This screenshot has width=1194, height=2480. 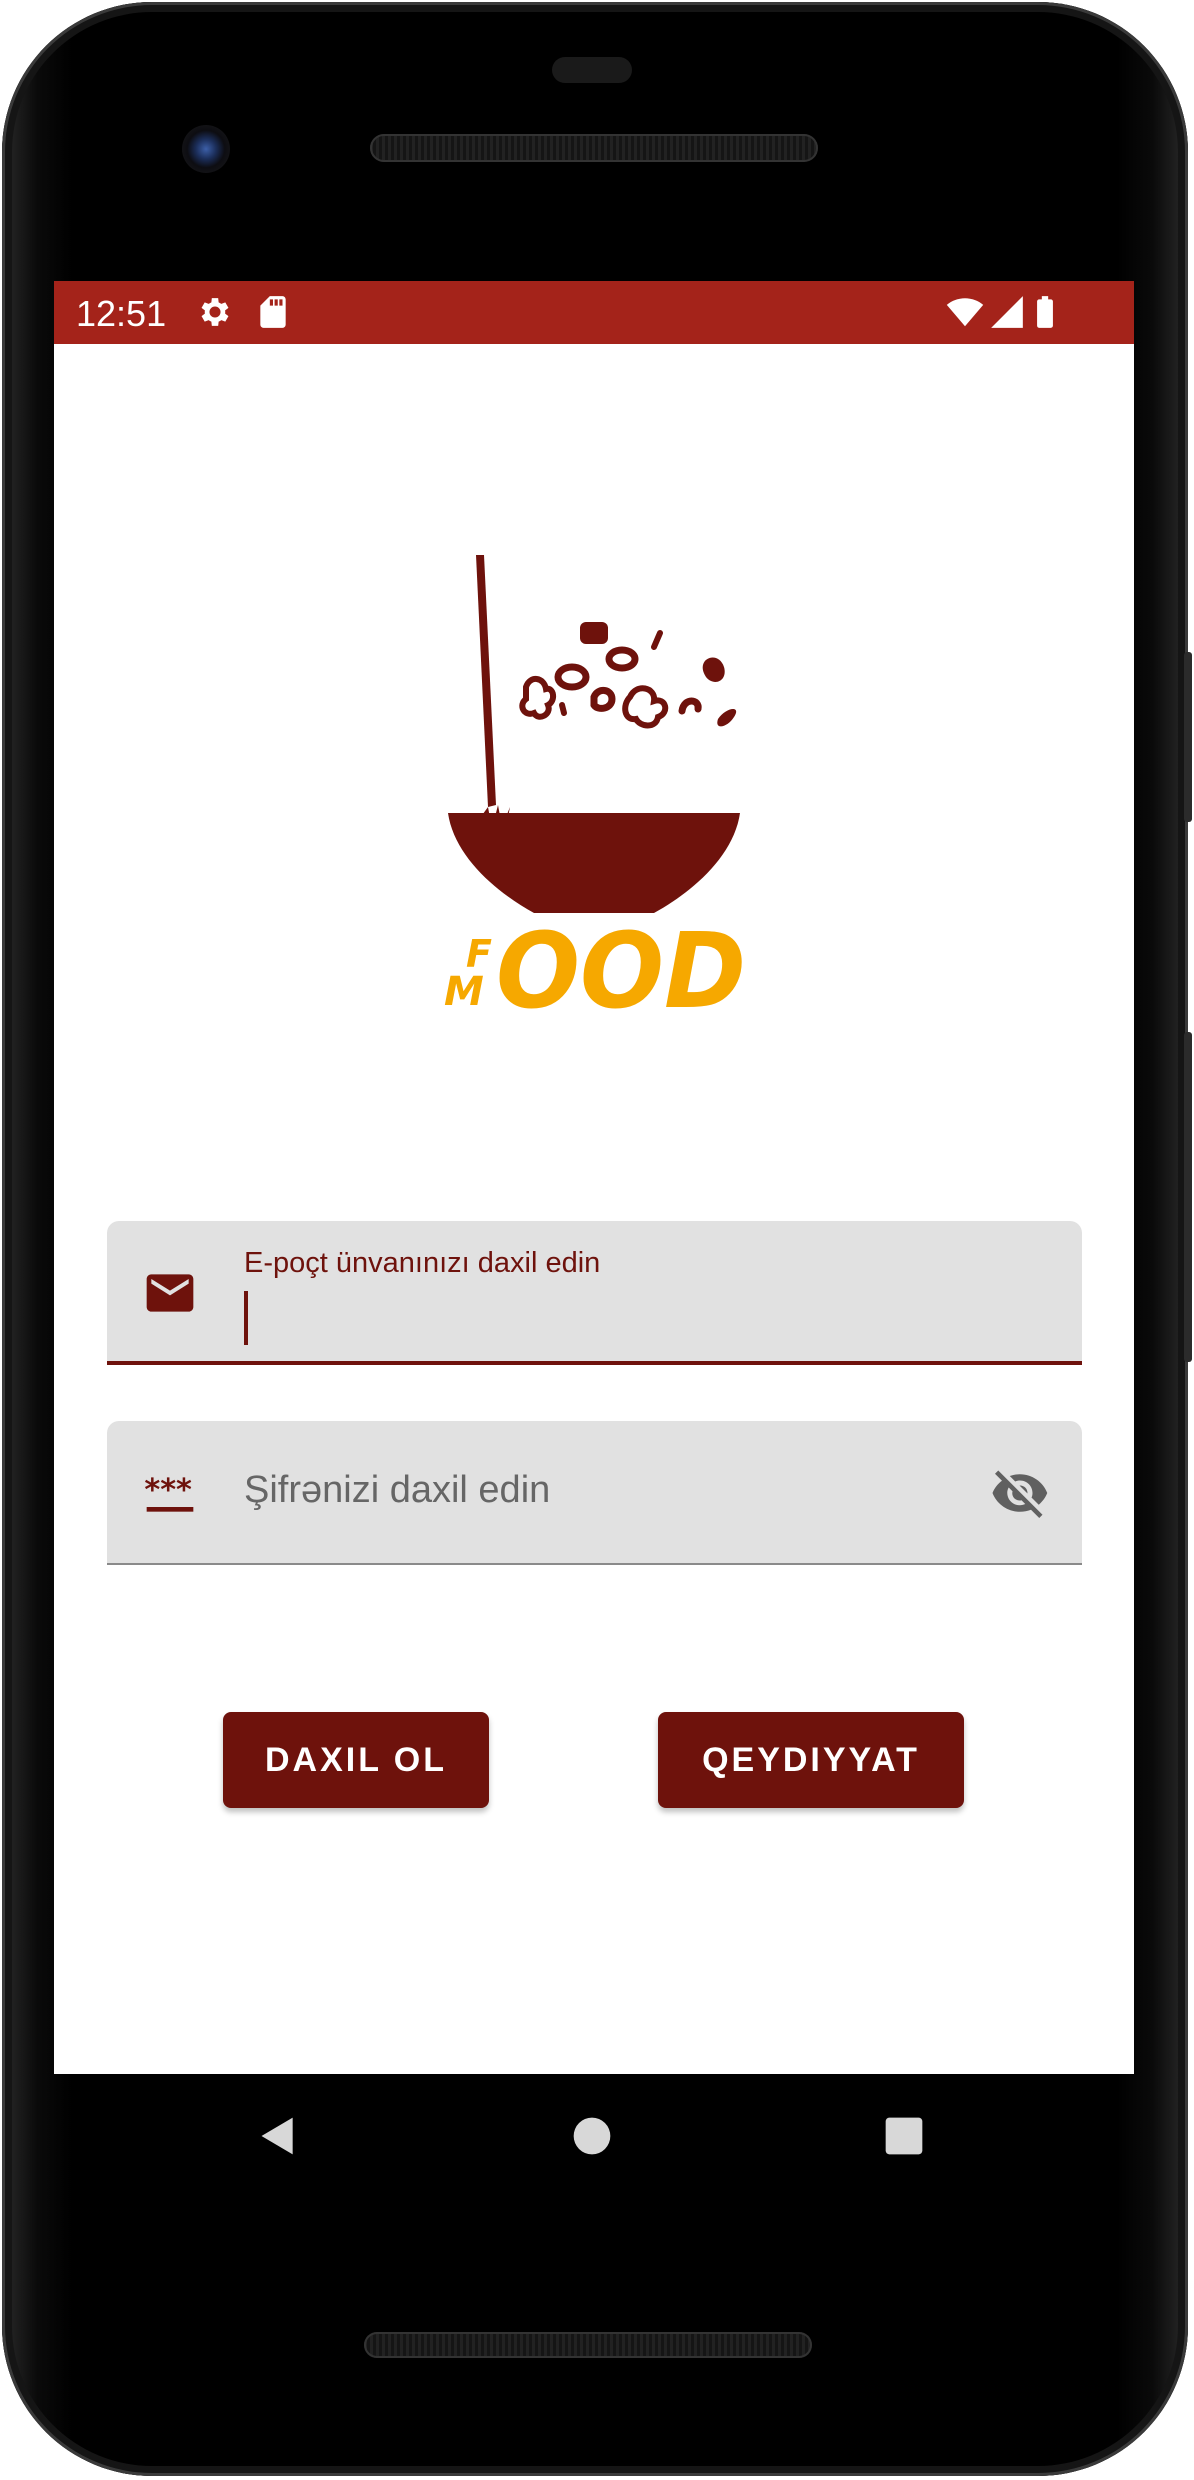 I want to click on top-sensor, so click(x=592, y=70).